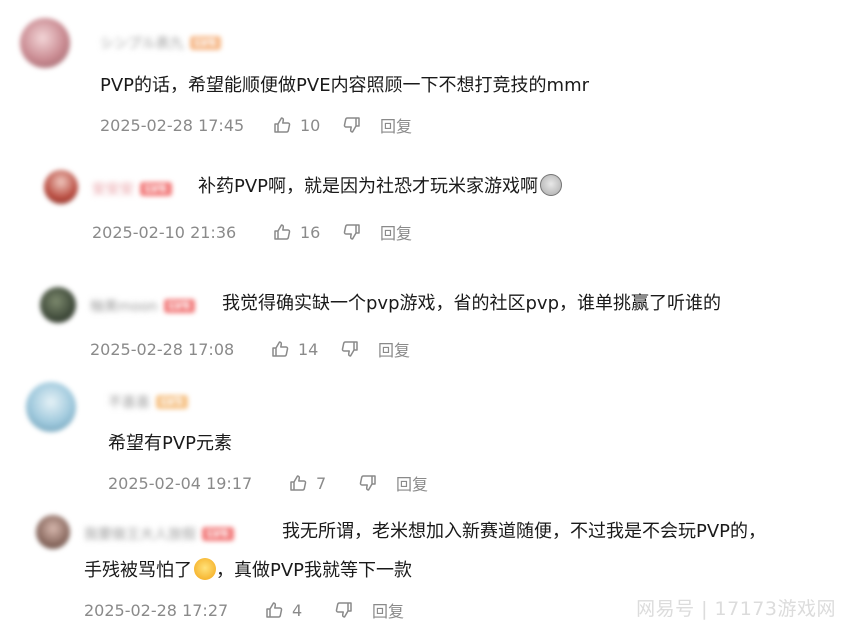 The height and width of the screenshot is (631, 854). What do you see at coordinates (268, 483) in the screenshot?
I see `comment-meta: 2025-02-04 19:17 7 回复` at bounding box center [268, 483].